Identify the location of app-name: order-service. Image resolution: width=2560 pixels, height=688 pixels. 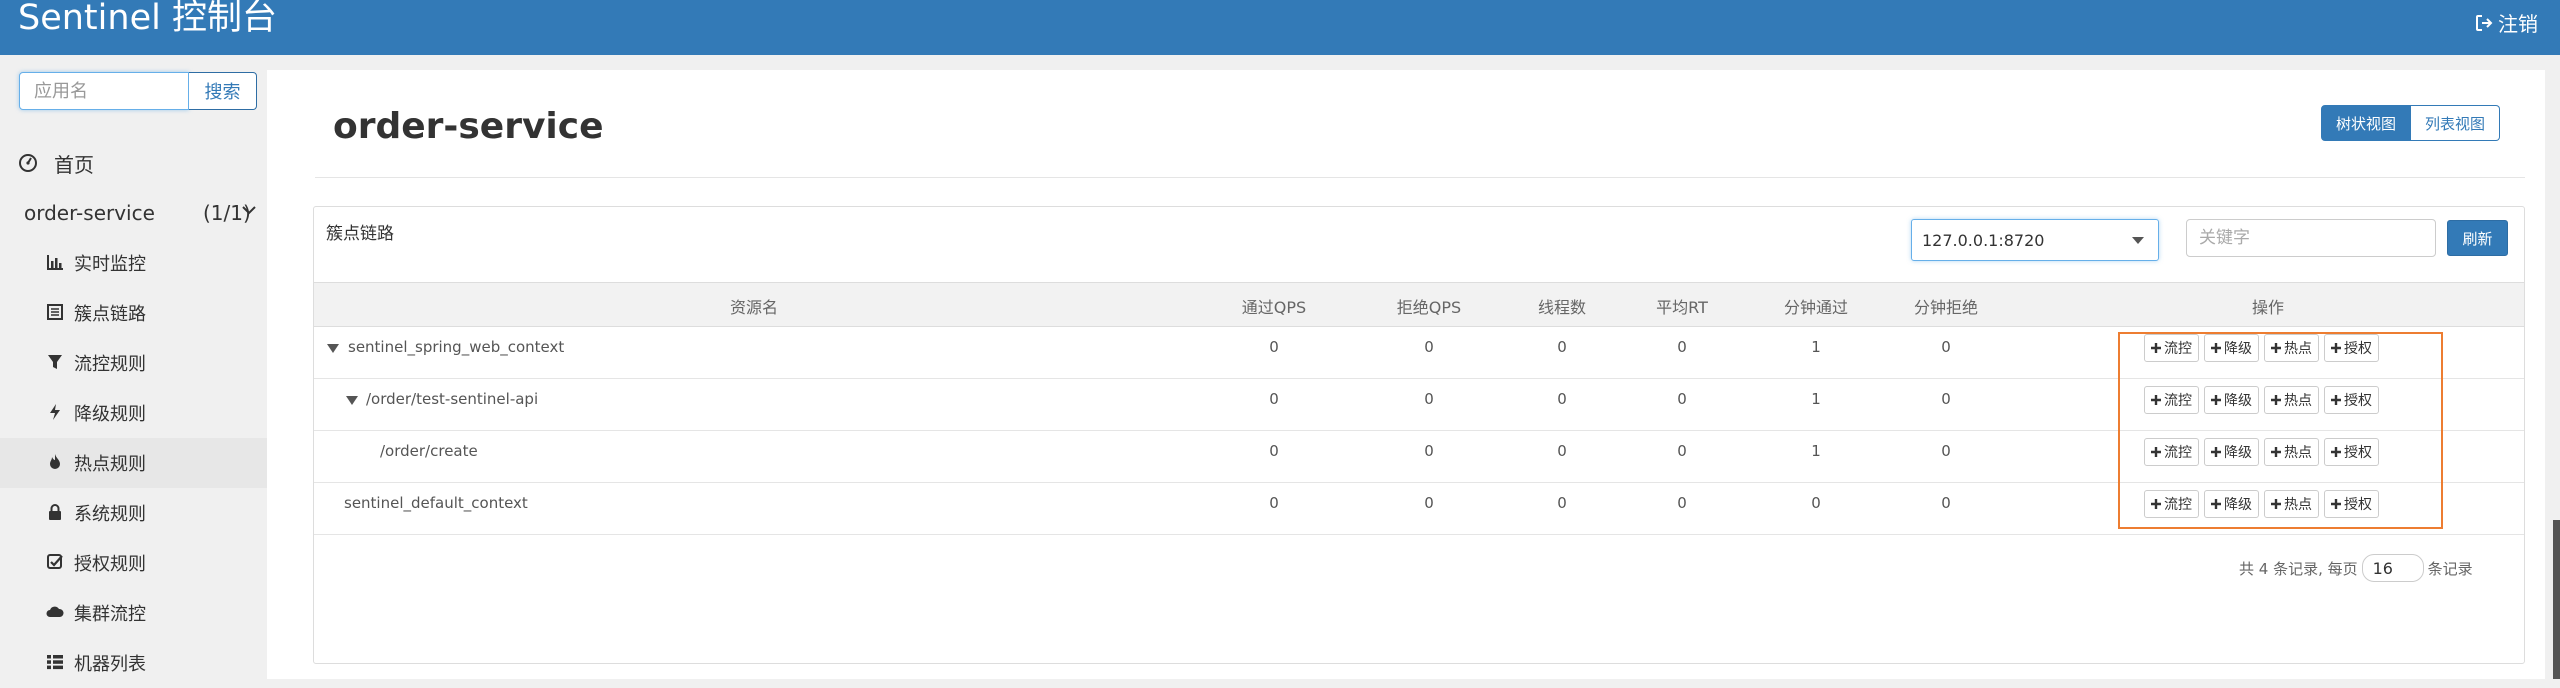
(89, 213).